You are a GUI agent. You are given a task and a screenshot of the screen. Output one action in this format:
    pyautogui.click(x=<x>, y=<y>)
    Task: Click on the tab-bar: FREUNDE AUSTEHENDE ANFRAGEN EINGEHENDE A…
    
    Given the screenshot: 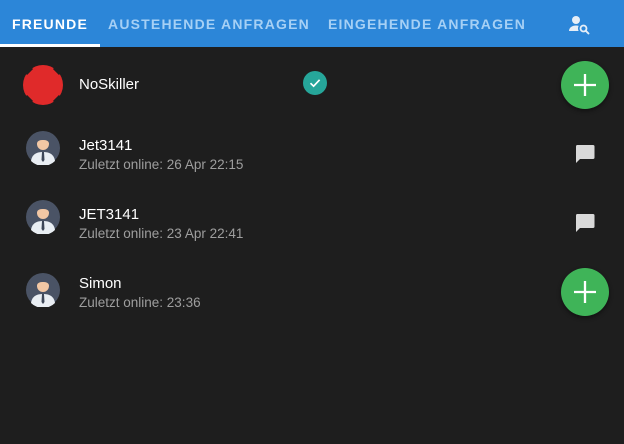 What is the action you would take?
    pyautogui.click(x=312, y=23)
    